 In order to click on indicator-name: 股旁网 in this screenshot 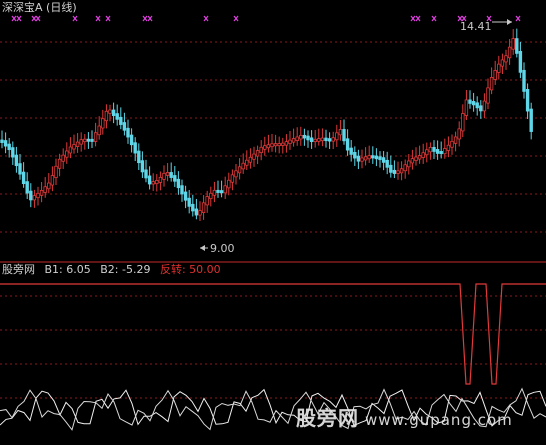, I will do `click(18, 269)`.